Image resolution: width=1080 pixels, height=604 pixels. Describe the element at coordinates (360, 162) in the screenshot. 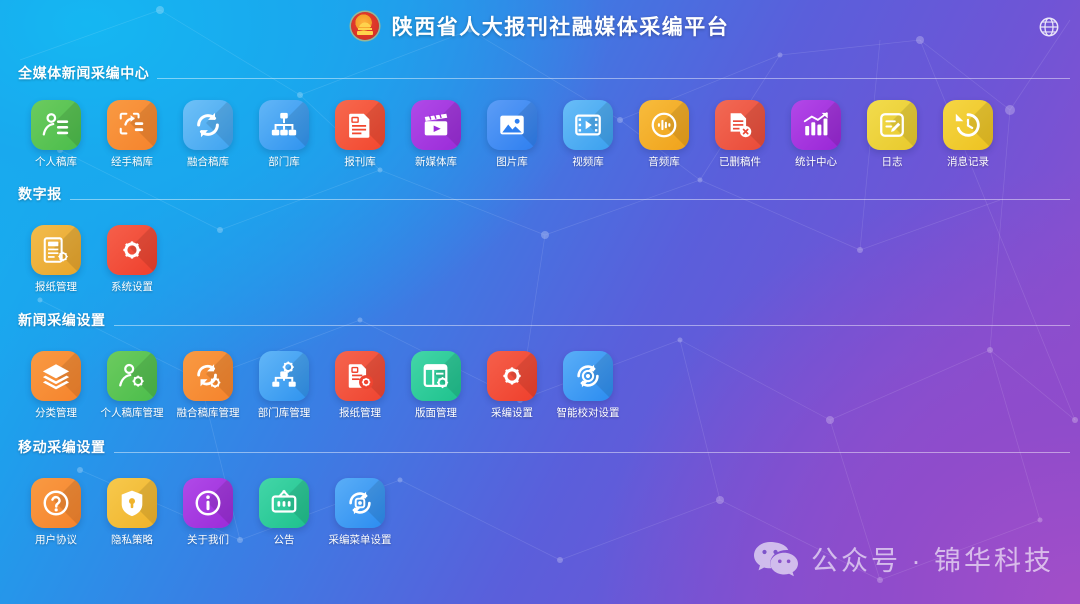

I see `app-tile-label: 报刊库` at that location.